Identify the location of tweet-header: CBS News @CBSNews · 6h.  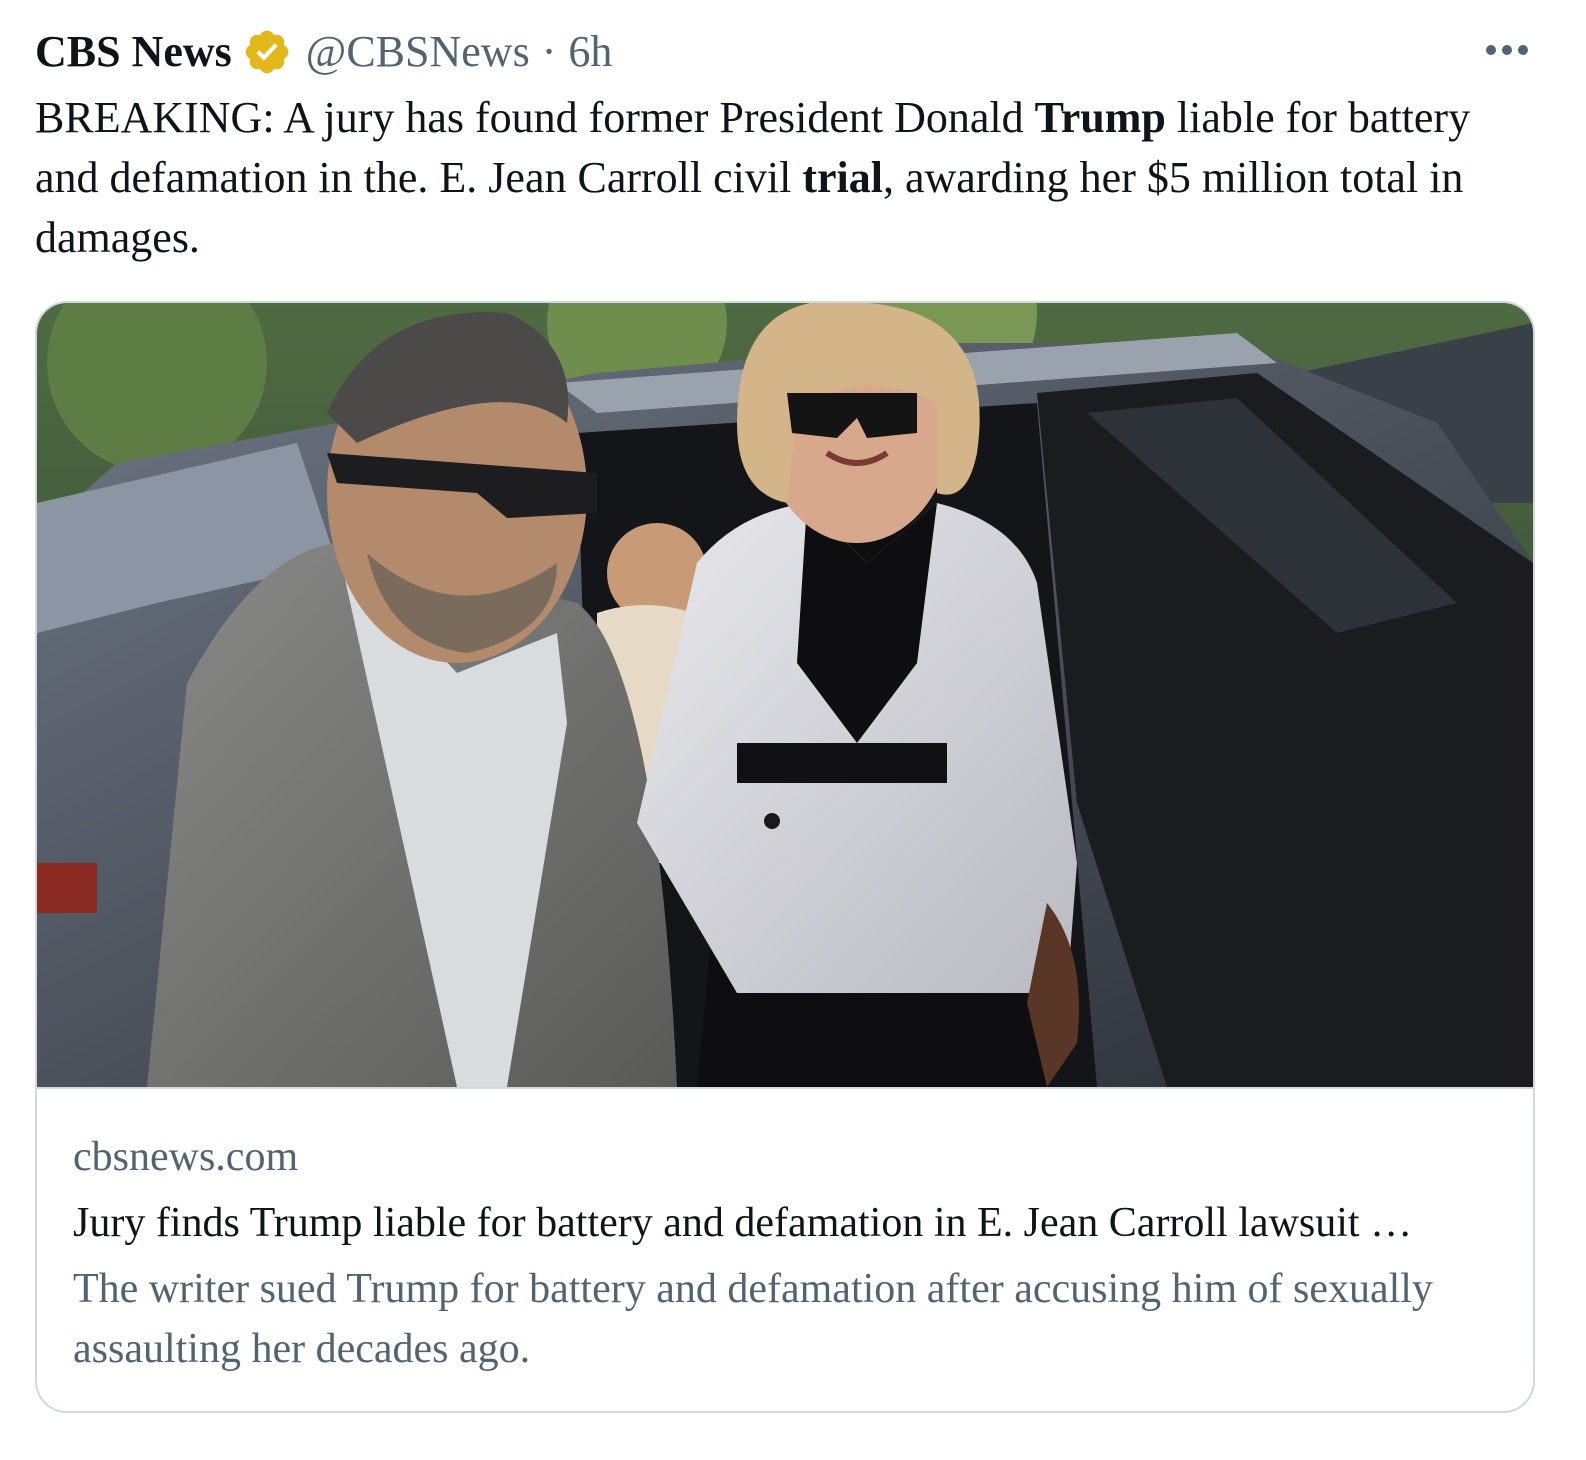
(323, 52).